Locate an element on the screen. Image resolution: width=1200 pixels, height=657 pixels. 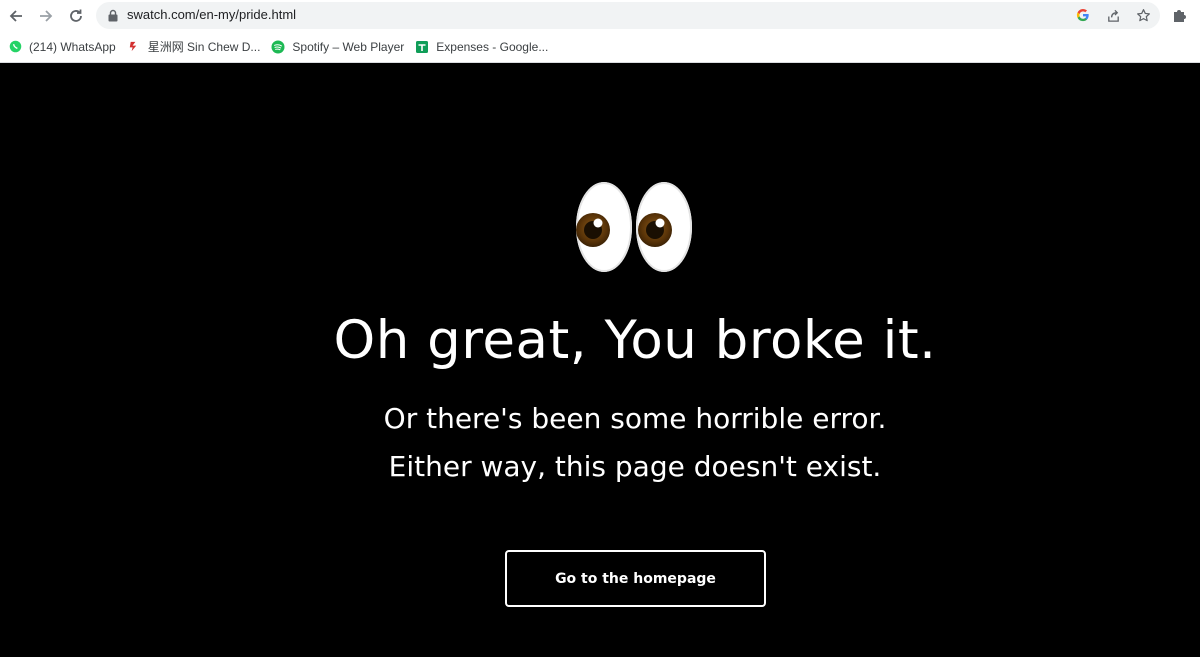
bookmark-whatsapp: (214) WhatsApp is located at coordinates (64, 47).